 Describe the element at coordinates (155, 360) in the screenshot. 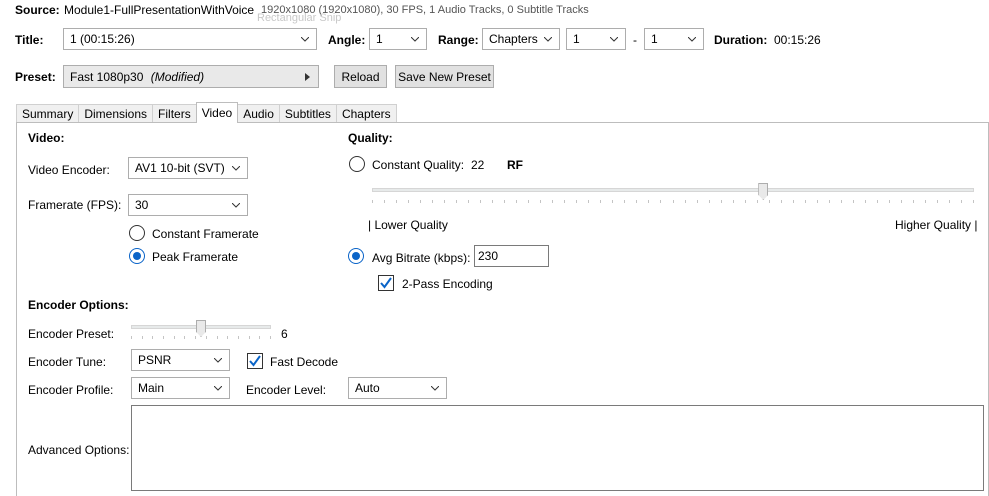

I see `encoder-tune-value: PSNR` at that location.